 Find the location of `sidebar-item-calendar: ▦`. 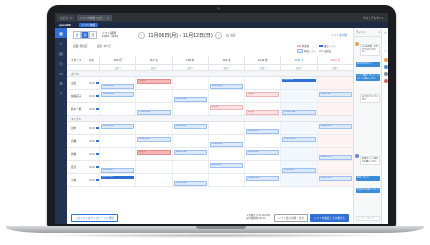

sidebar-item-calendar: ▦ is located at coordinates (61, 33).